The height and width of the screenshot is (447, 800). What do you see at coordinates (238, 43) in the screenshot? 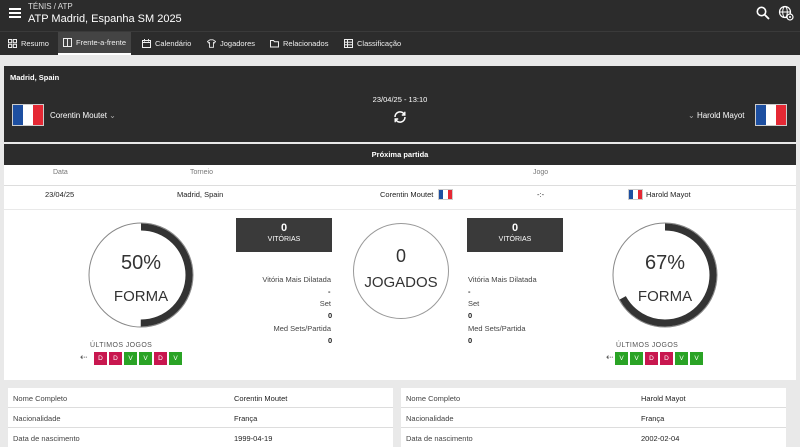
I see `tab-label: Jogadores` at bounding box center [238, 43].